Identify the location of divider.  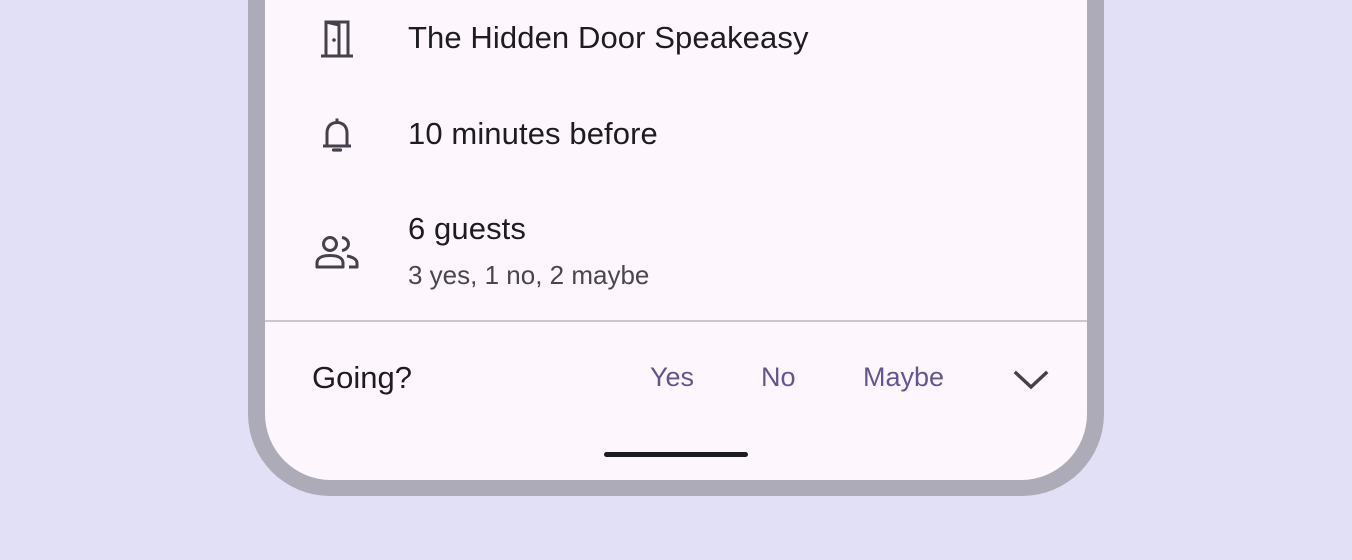
(676, 321).